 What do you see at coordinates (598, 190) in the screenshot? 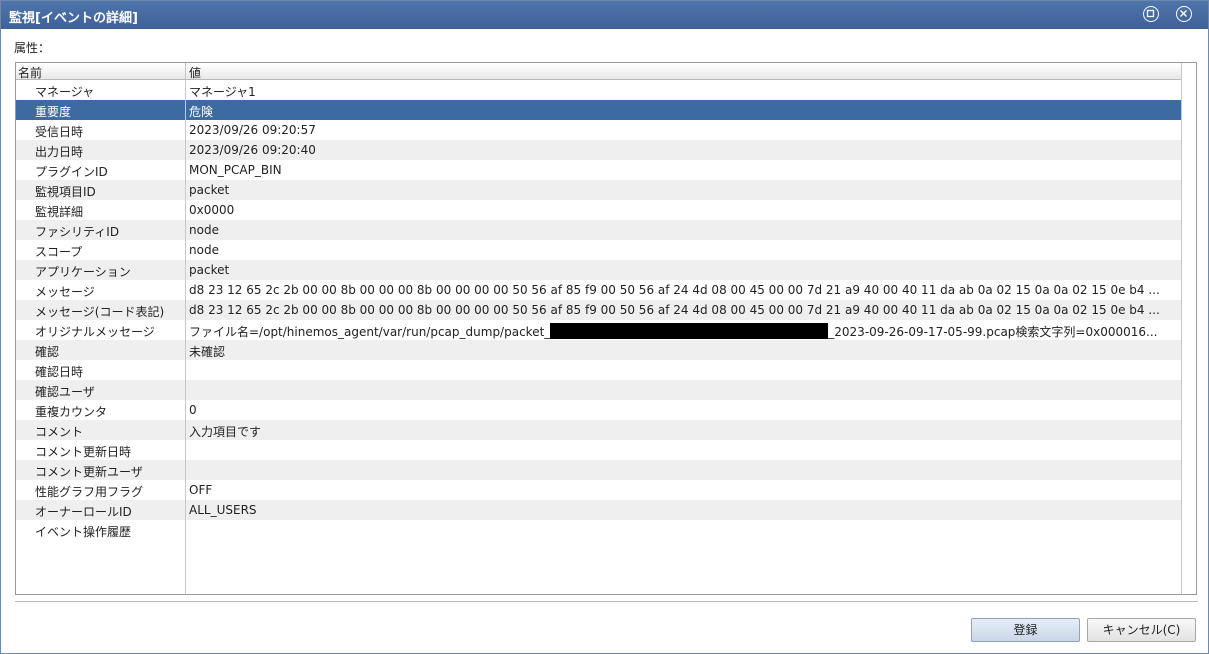
I see `table-row: 監視項目ID packet` at bounding box center [598, 190].